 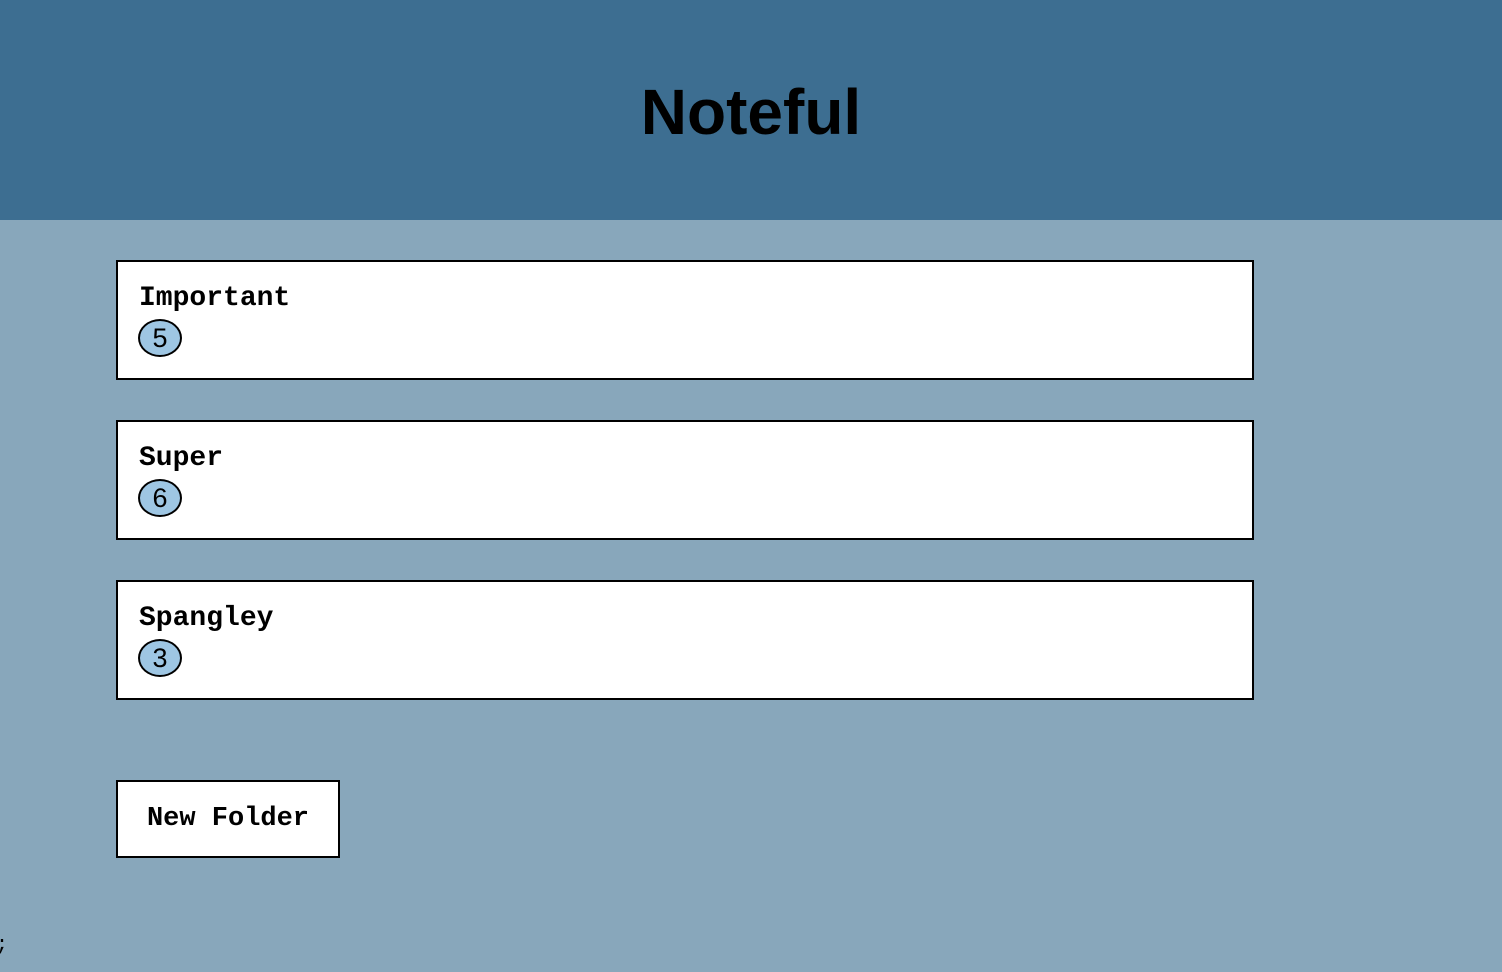 I want to click on folder-name: Important, so click(x=215, y=298).